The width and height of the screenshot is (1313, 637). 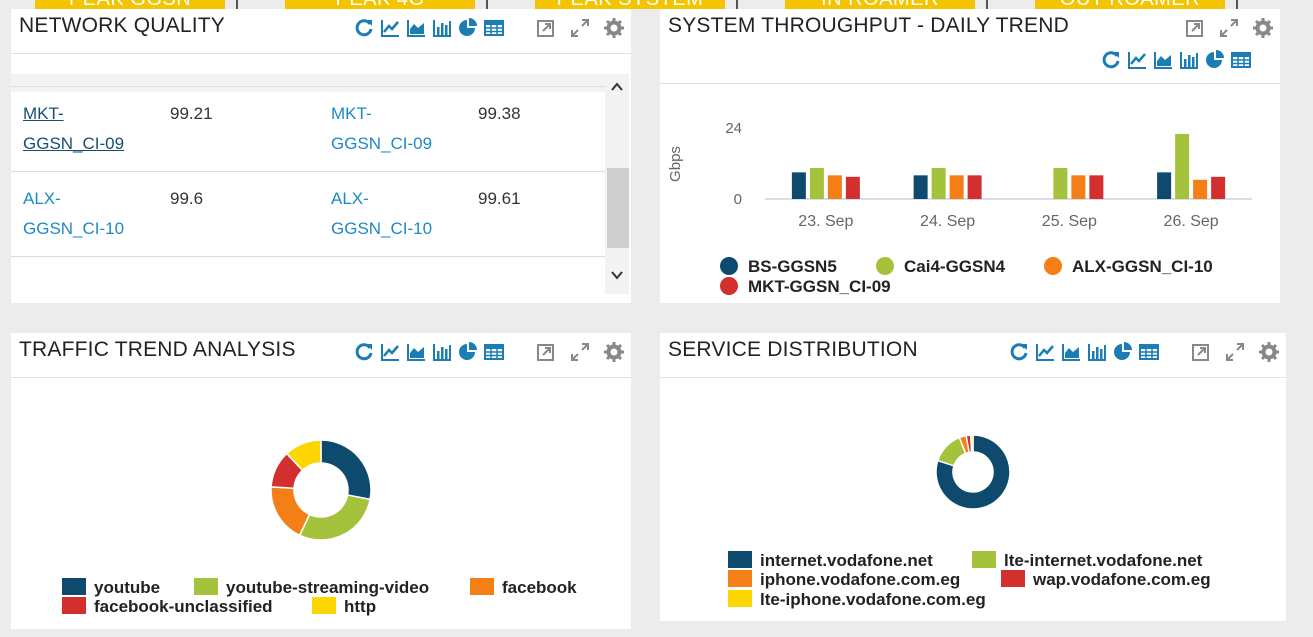 I want to click on tab-out-roamer: OUT ROAMER, so click(x=1130, y=4).